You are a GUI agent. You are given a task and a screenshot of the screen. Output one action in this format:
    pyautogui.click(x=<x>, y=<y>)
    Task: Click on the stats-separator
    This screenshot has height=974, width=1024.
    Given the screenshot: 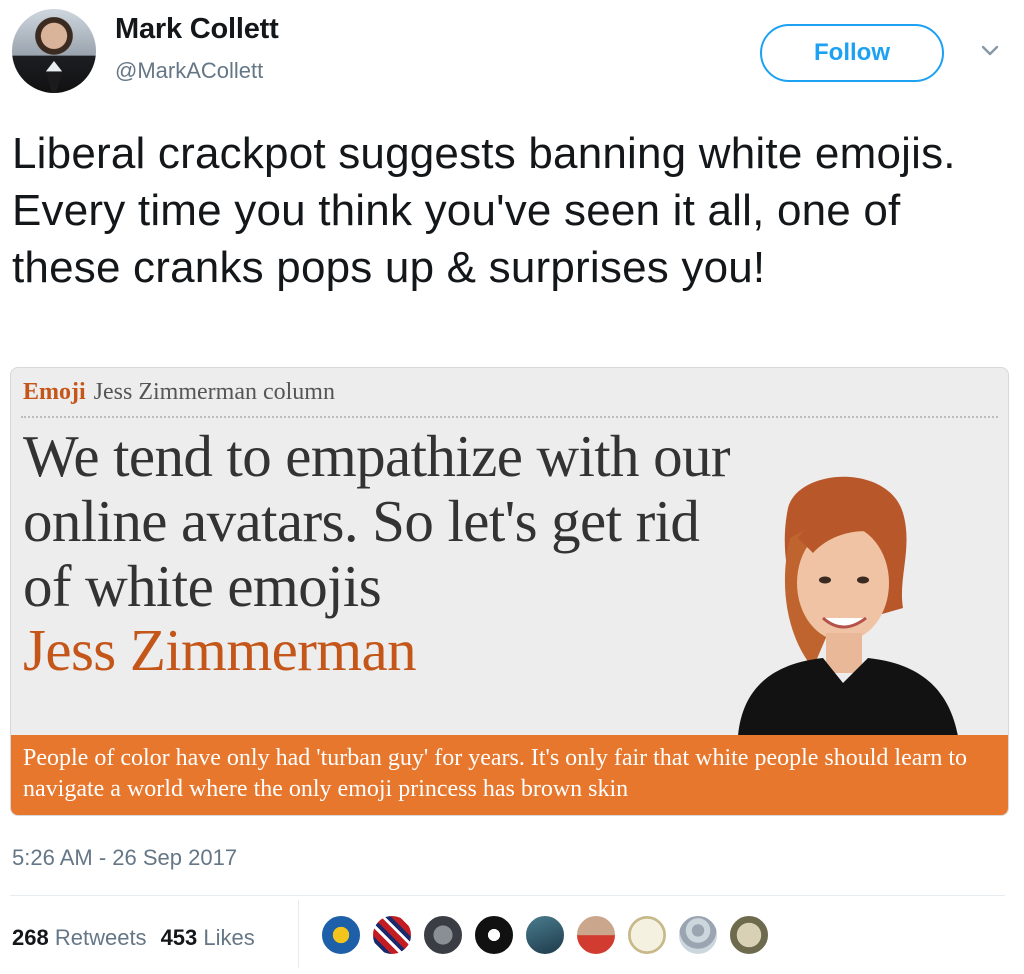 What is the action you would take?
    pyautogui.click(x=298, y=934)
    